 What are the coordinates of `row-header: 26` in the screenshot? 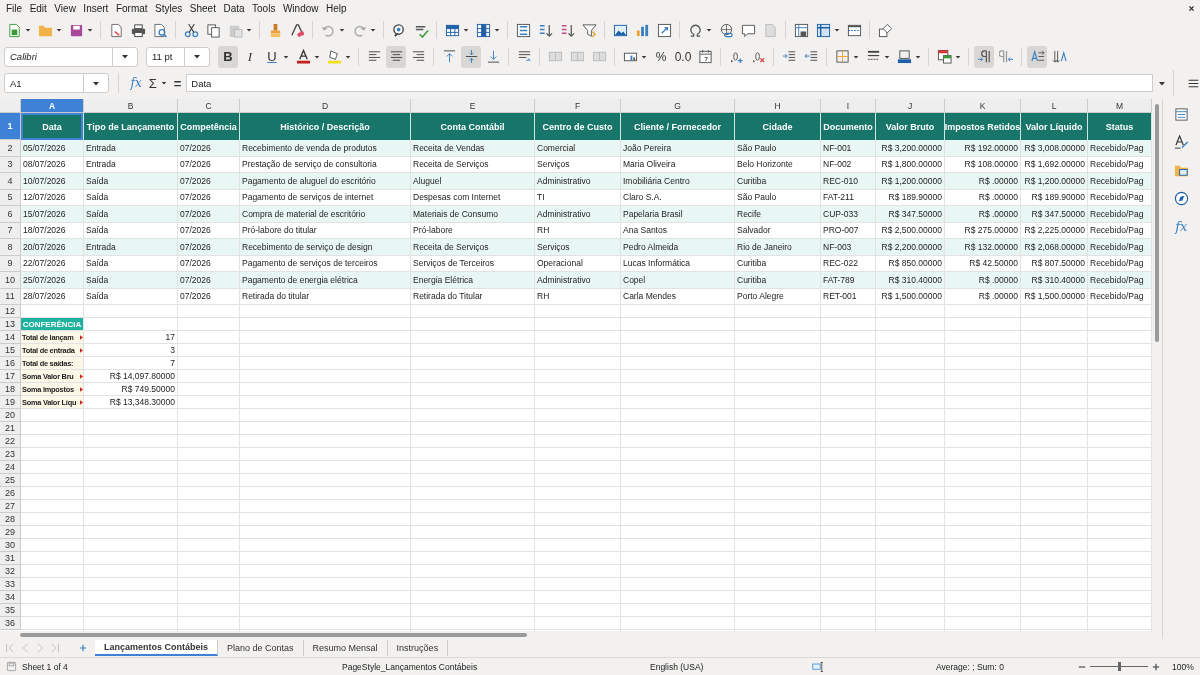 It's located at (10, 493).